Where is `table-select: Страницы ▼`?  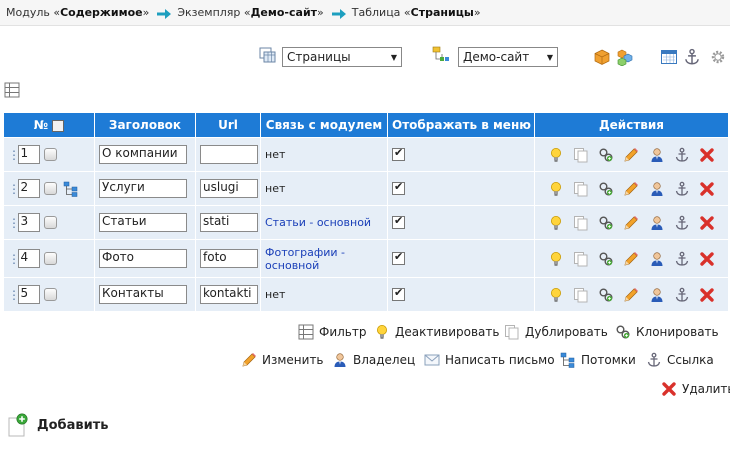 table-select: Страницы ▼ is located at coordinates (342, 57).